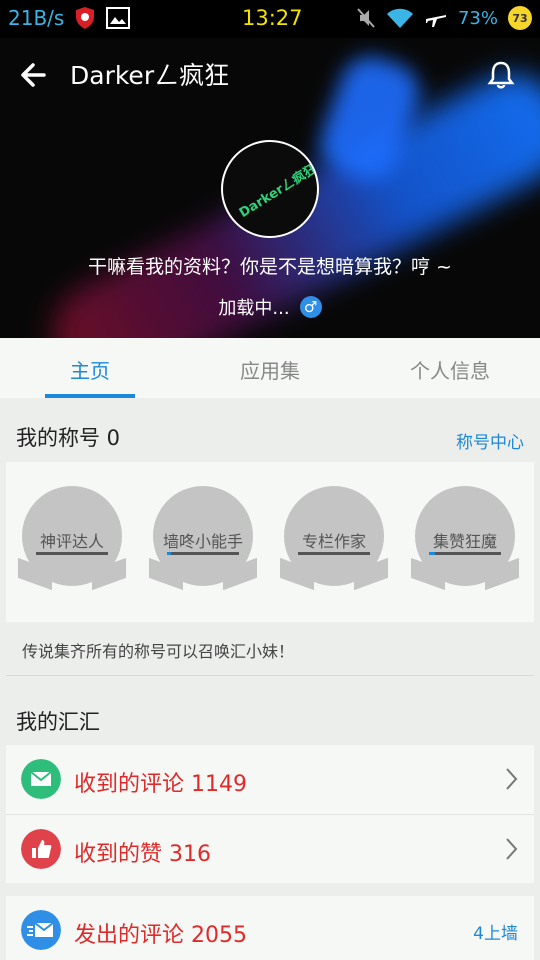  Describe the element at coordinates (150, 75) in the screenshot. I see `page-title: Darkerㄥ疯狂` at that location.